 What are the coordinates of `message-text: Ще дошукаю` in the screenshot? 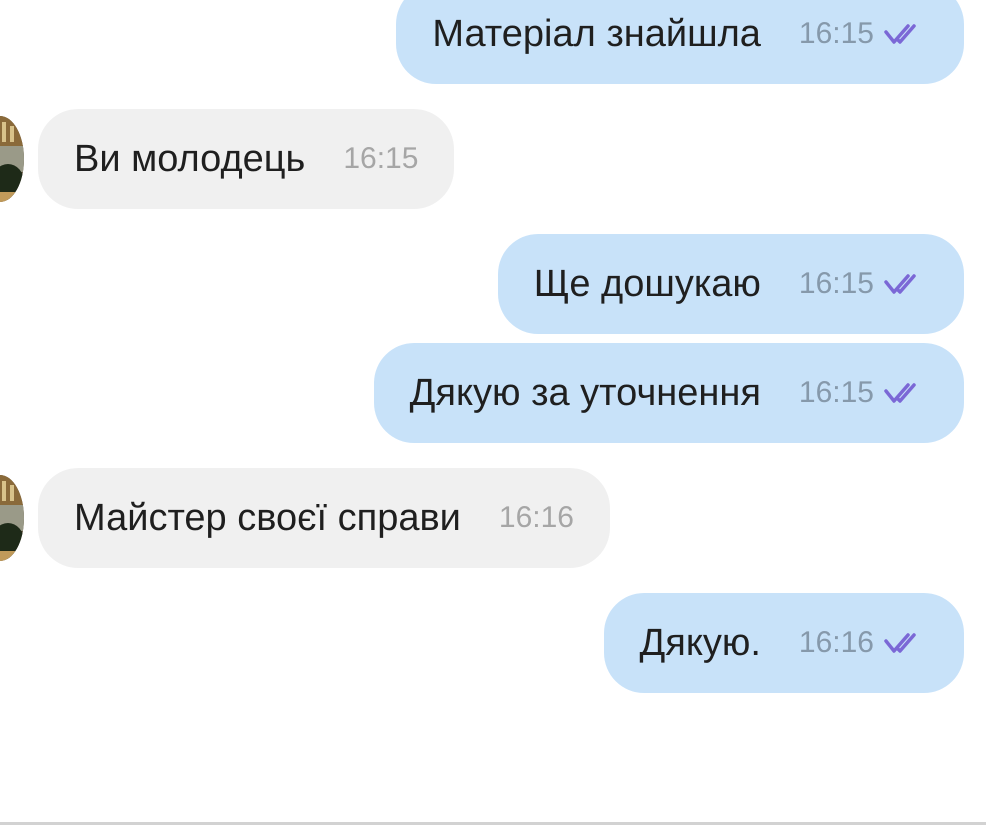 It's located at (647, 284).